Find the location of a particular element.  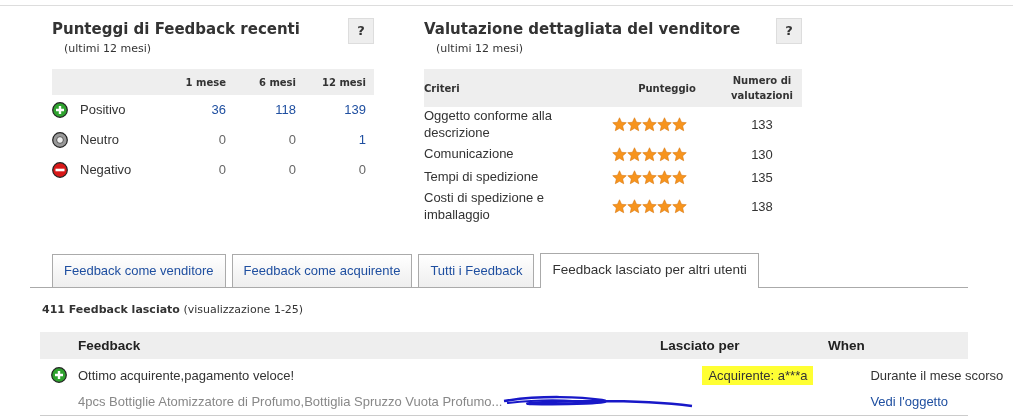

tab: Feedback come venditore is located at coordinates (139, 270).